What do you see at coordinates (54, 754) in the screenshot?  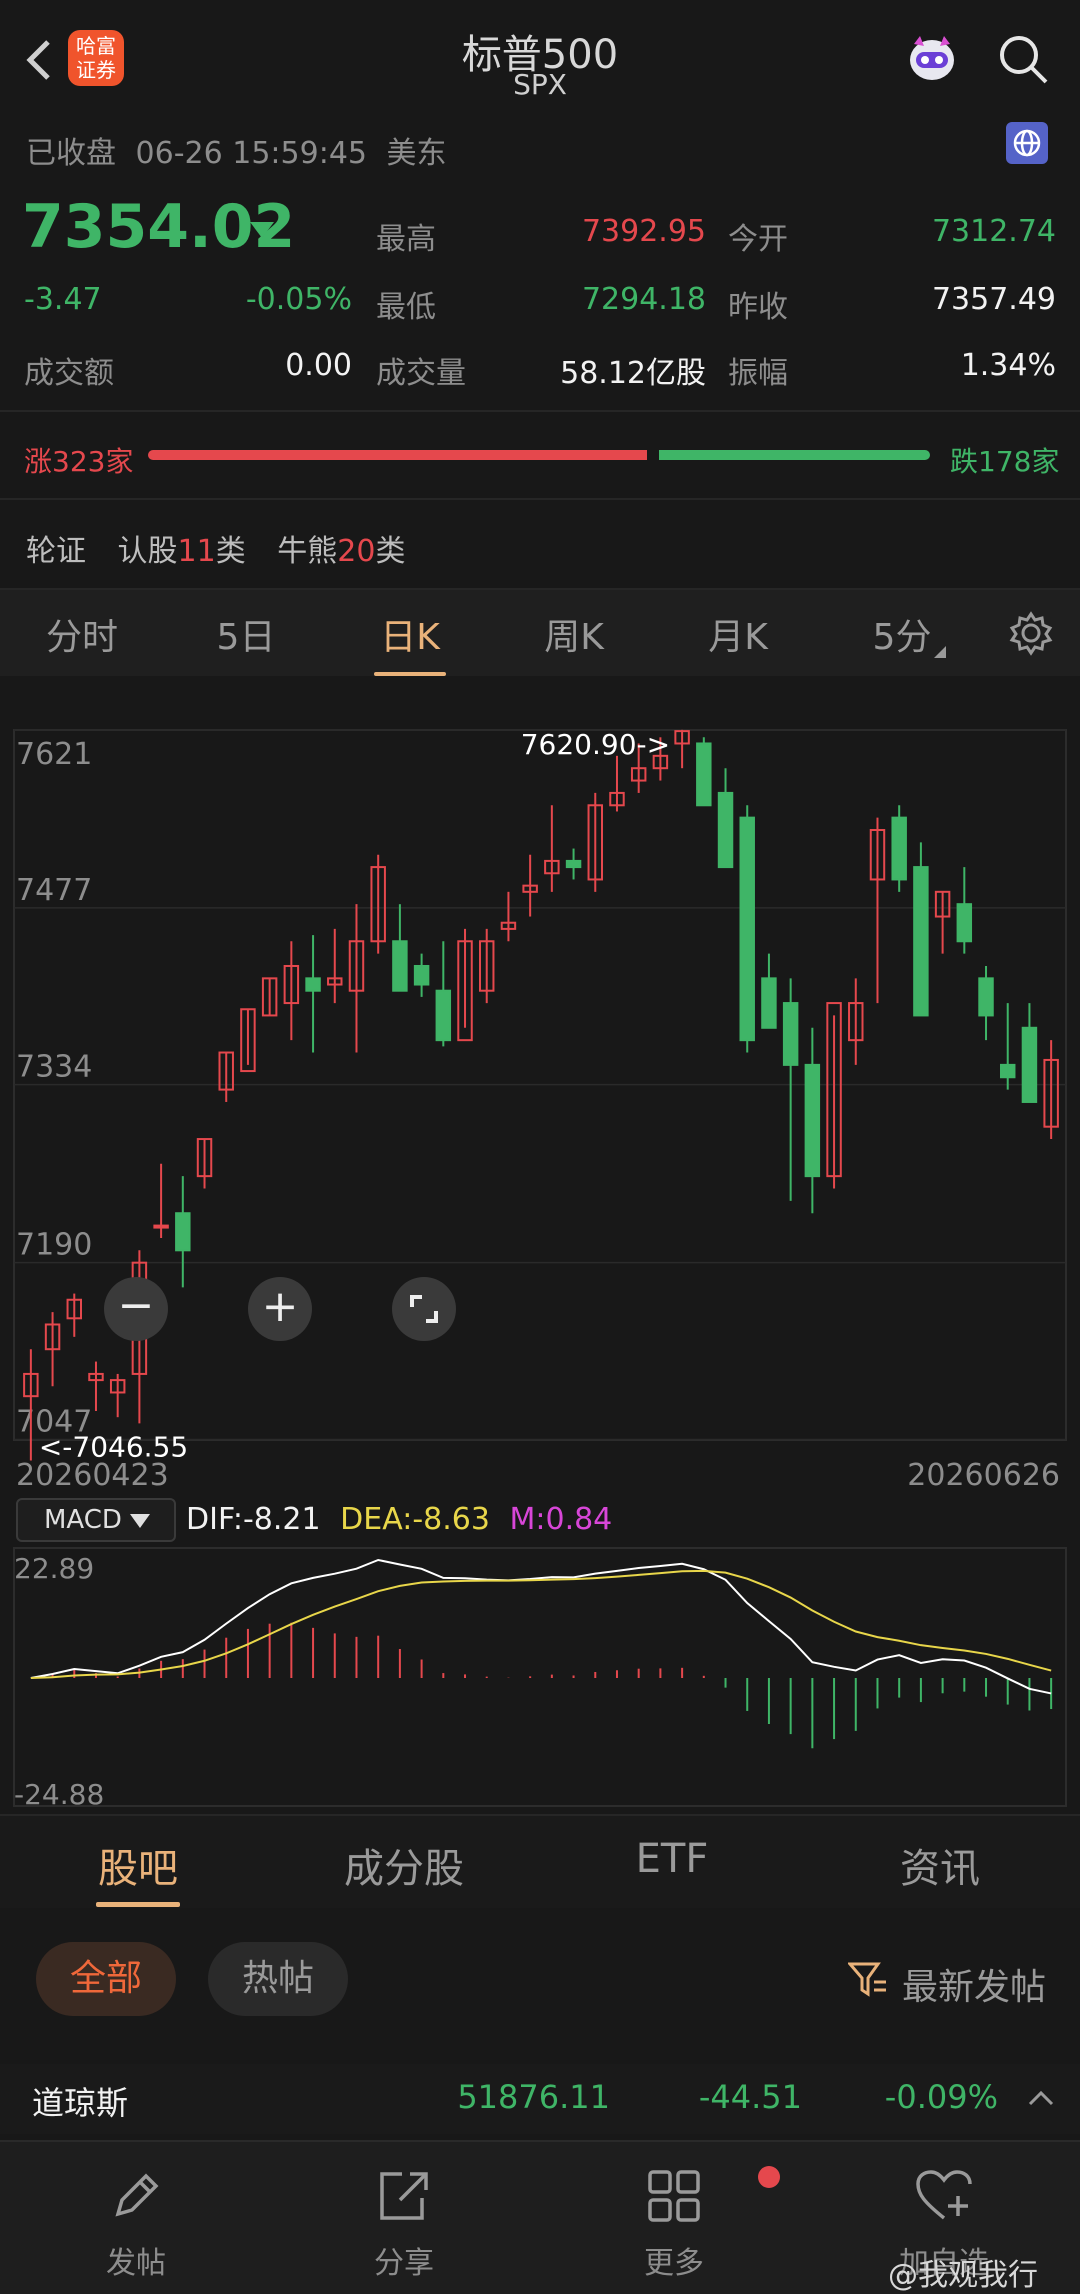 I see `y-tick-label: 7621` at bounding box center [54, 754].